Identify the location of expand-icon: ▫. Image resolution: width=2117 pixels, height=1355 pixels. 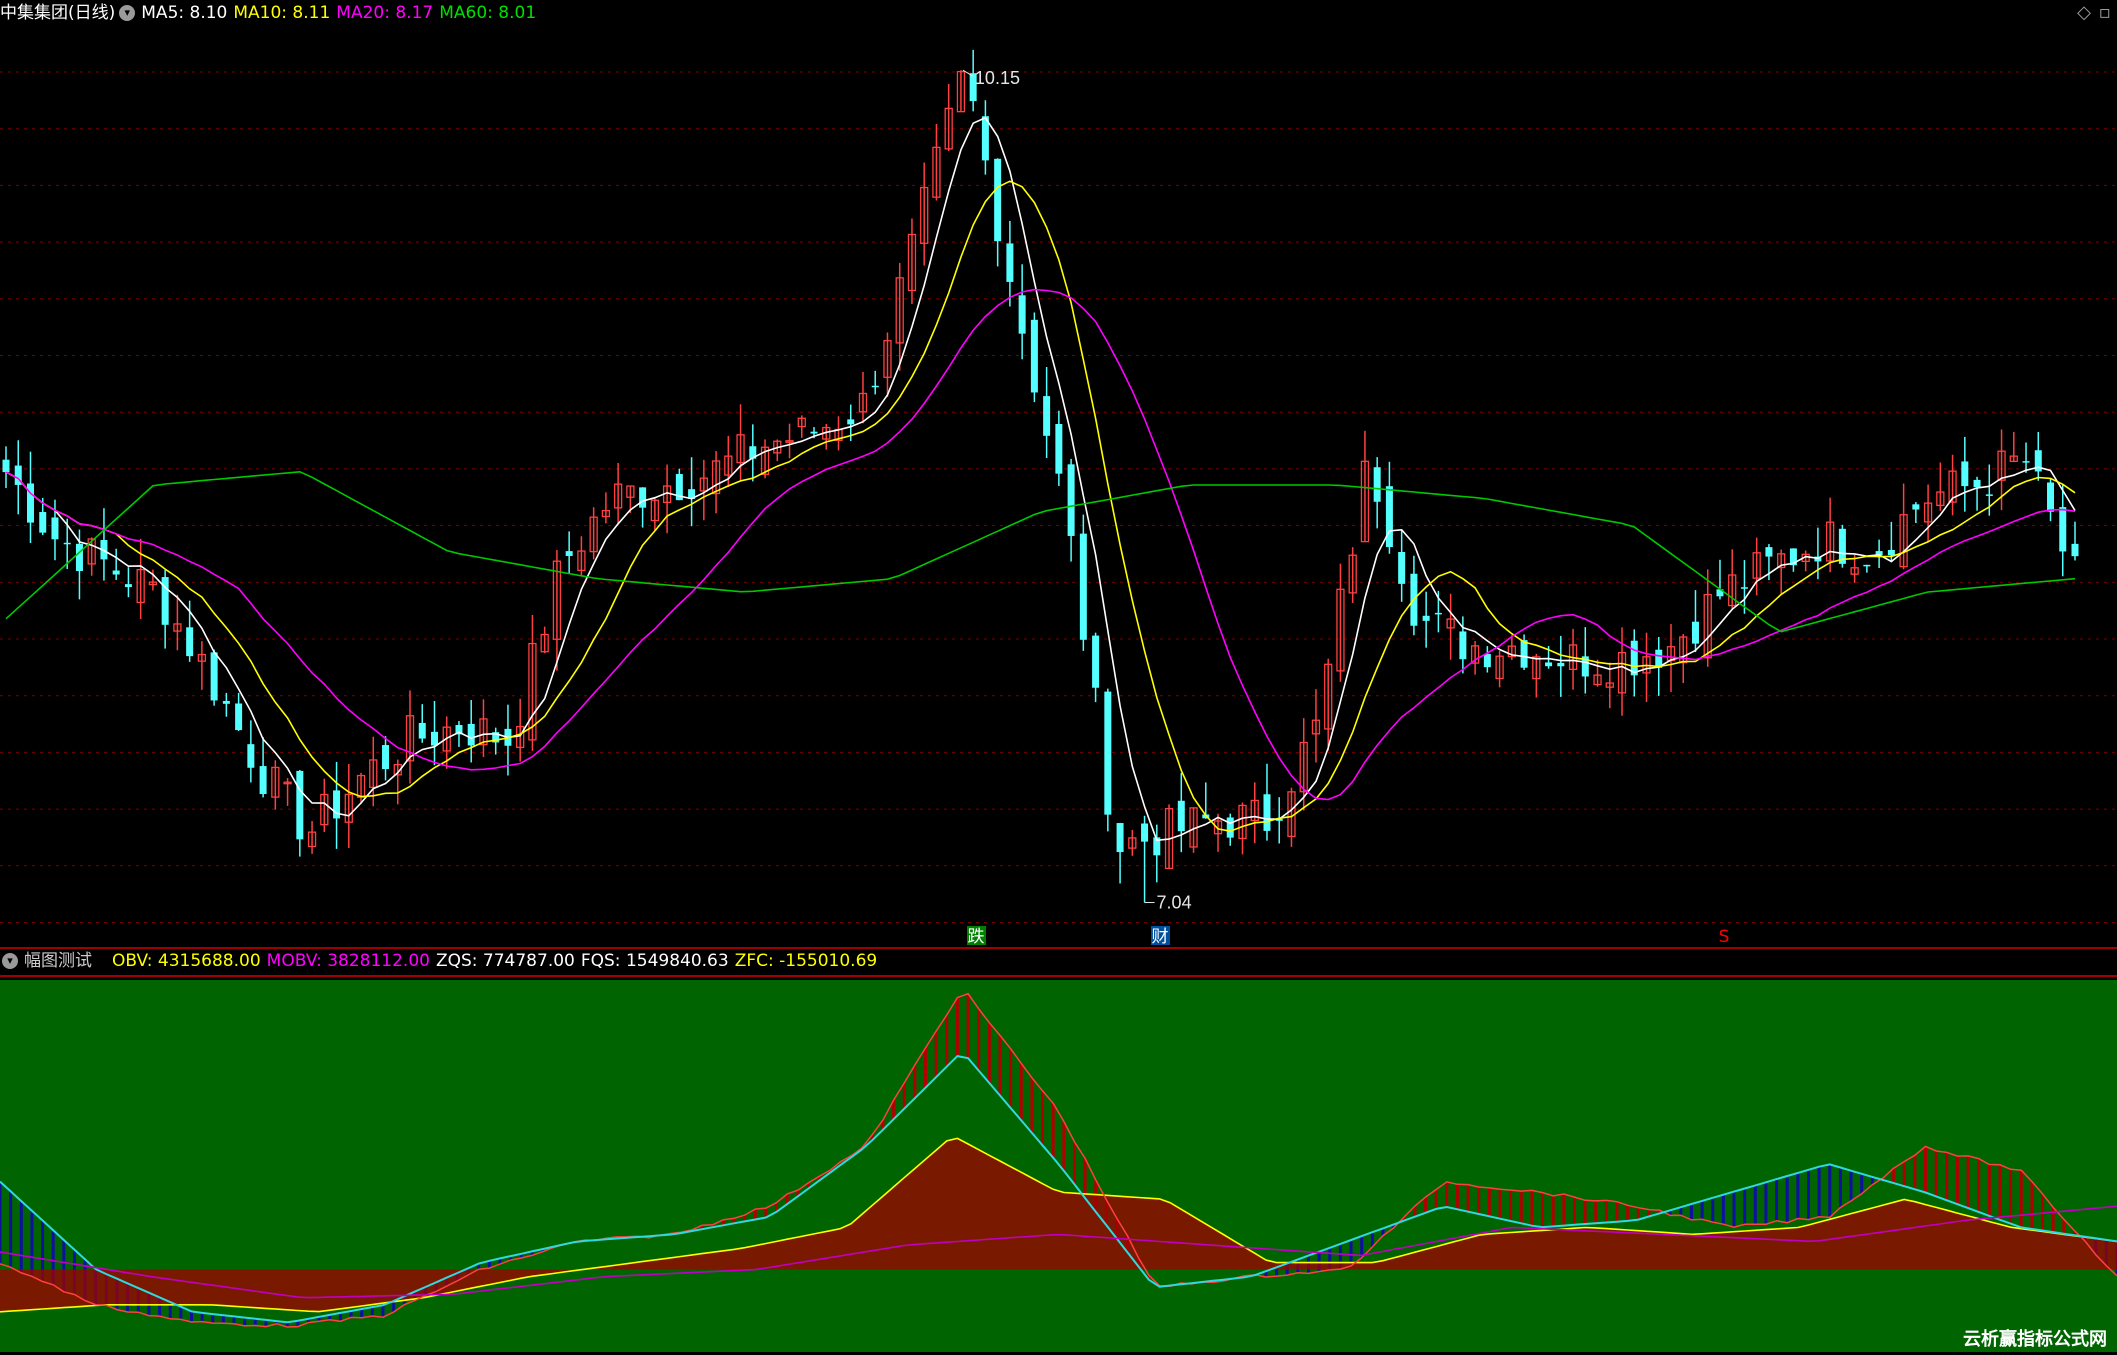
(2105, 12).